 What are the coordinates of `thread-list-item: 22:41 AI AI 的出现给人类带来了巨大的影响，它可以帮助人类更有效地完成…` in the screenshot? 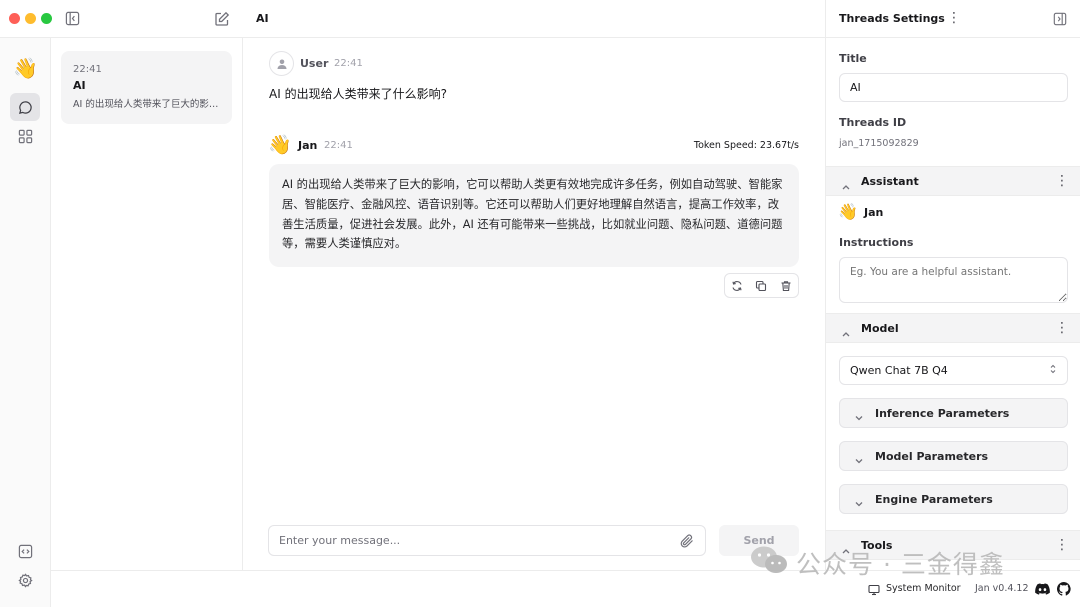 It's located at (146, 87).